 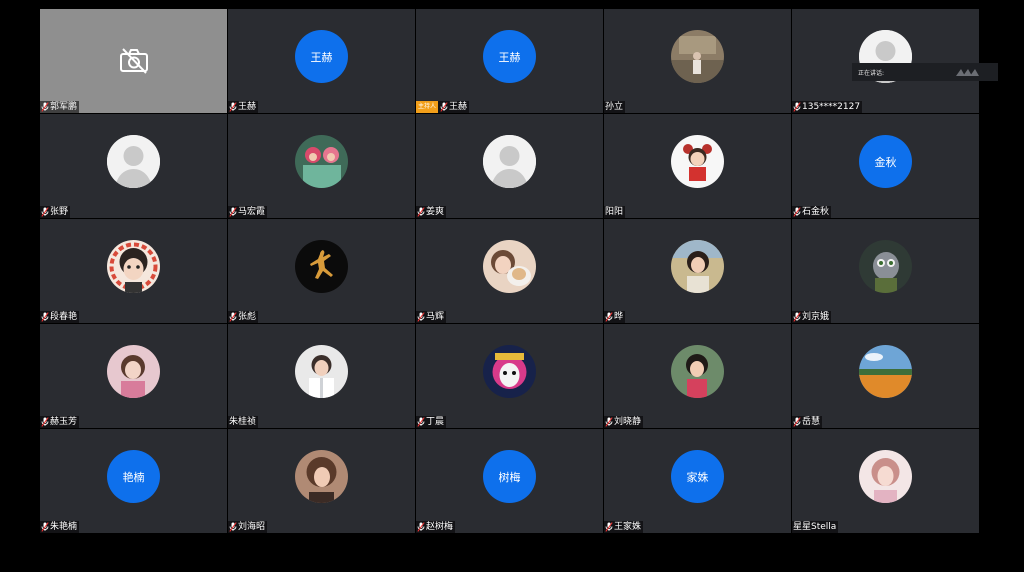 What do you see at coordinates (885, 476) in the screenshot?
I see `photo-woman-portrait` at bounding box center [885, 476].